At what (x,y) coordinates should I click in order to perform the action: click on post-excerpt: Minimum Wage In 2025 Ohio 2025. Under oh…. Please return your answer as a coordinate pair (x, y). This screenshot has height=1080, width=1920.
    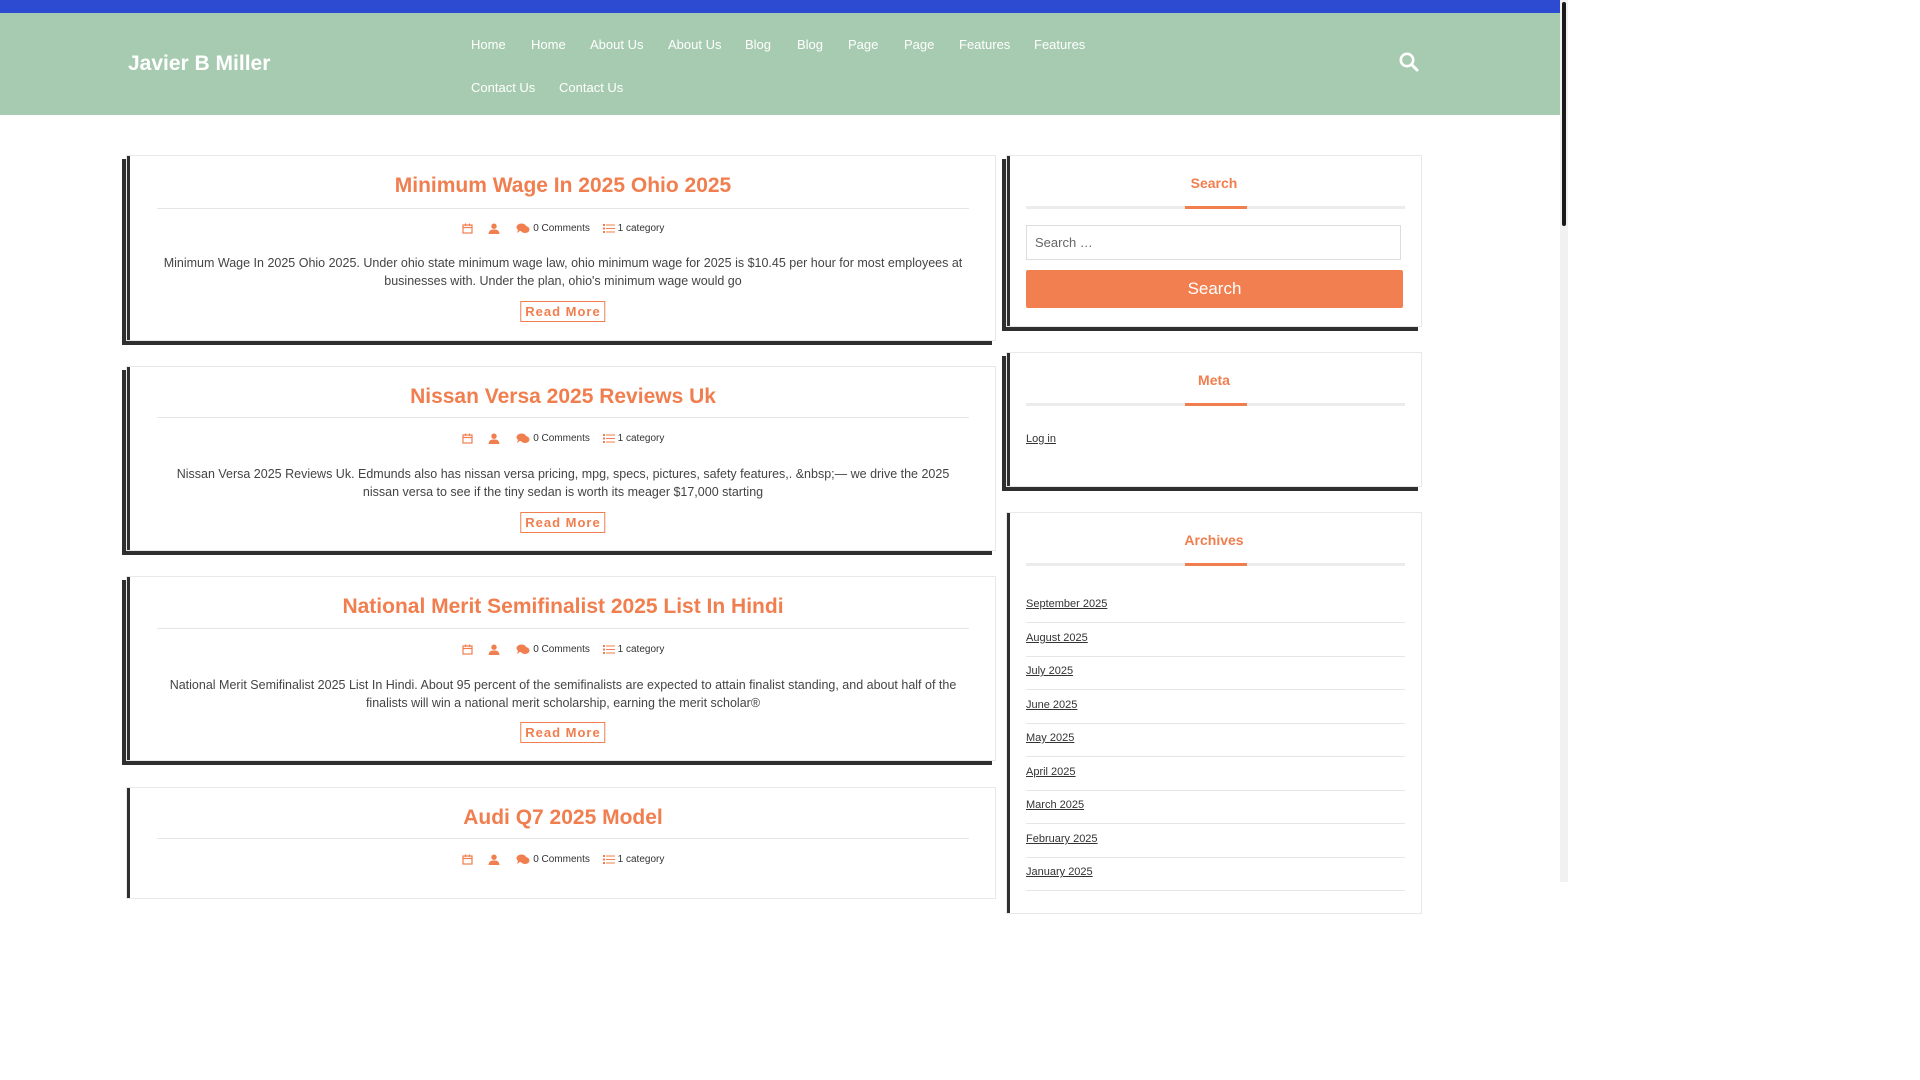
    Looking at the image, I should click on (563, 272).